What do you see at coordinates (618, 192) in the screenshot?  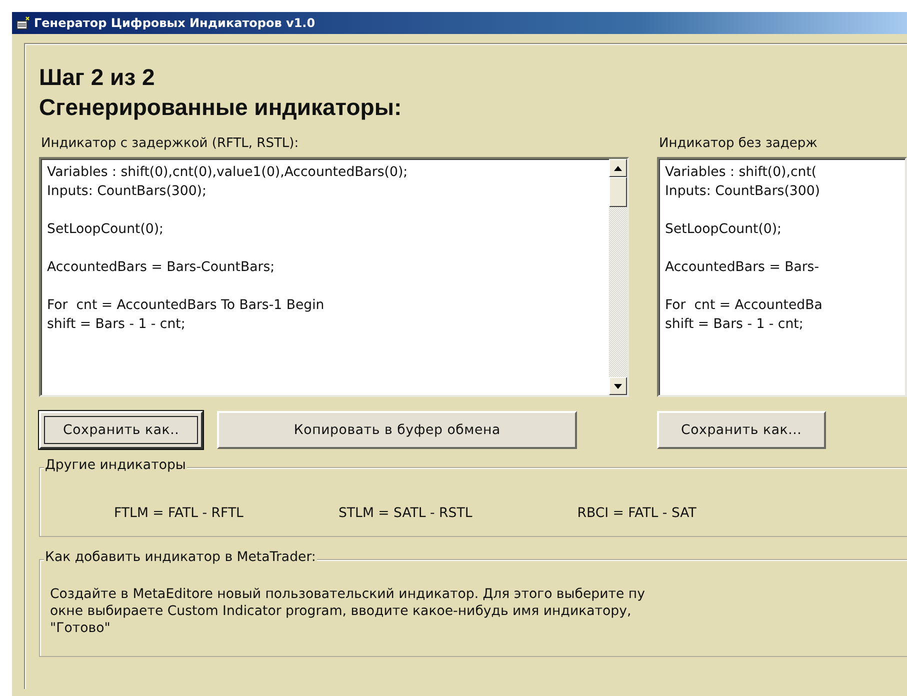 I see `scroll-thumb` at bounding box center [618, 192].